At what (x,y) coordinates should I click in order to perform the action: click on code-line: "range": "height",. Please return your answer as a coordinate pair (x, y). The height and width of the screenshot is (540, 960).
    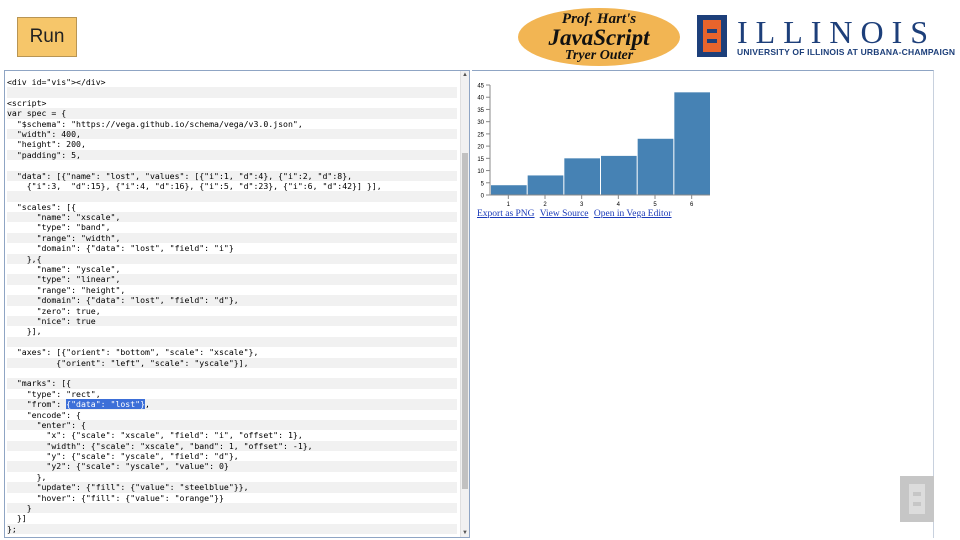
    Looking at the image, I should click on (232, 290).